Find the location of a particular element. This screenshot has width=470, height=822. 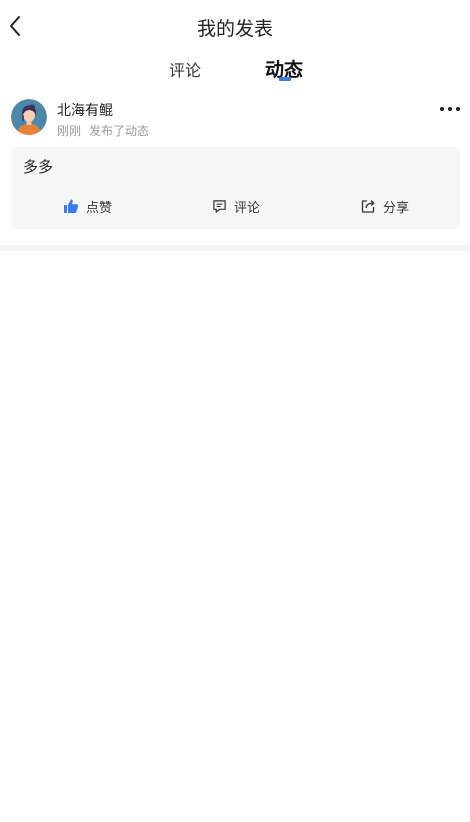

comment-label: 评论 is located at coordinates (247, 208).